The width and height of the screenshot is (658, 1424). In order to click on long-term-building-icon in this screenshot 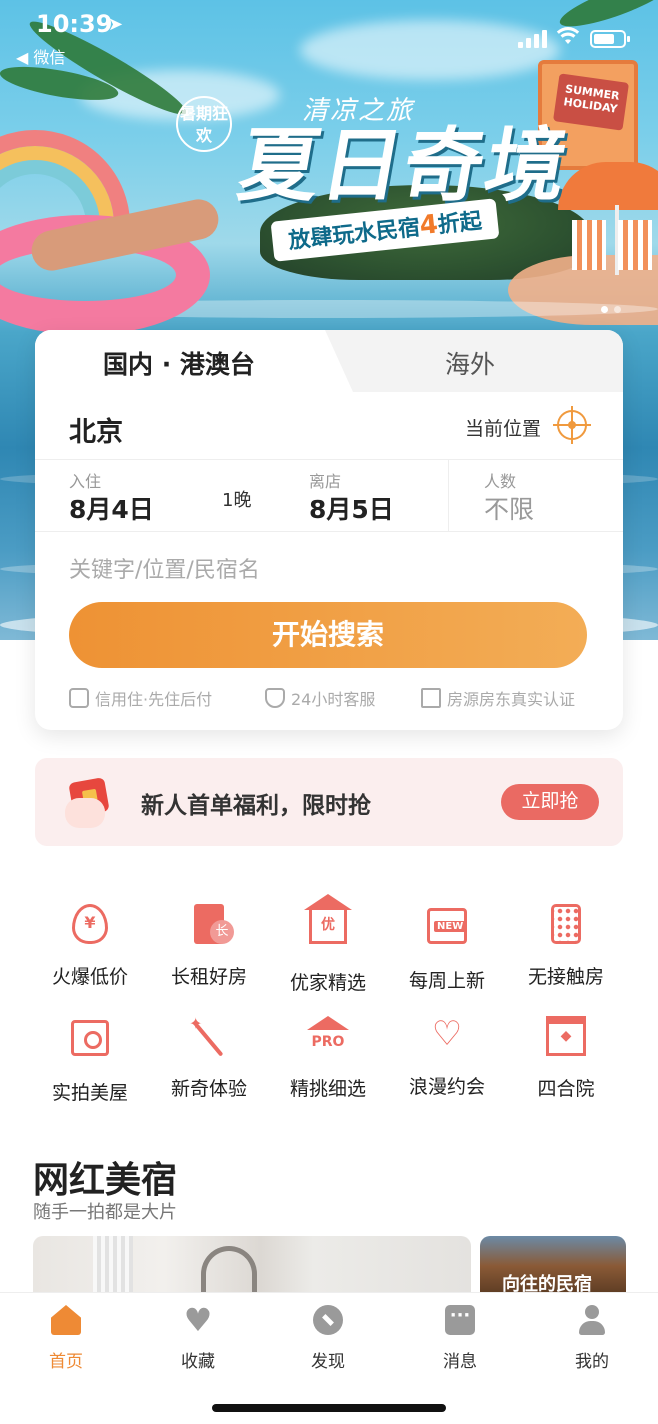, I will do `click(210, 926)`.